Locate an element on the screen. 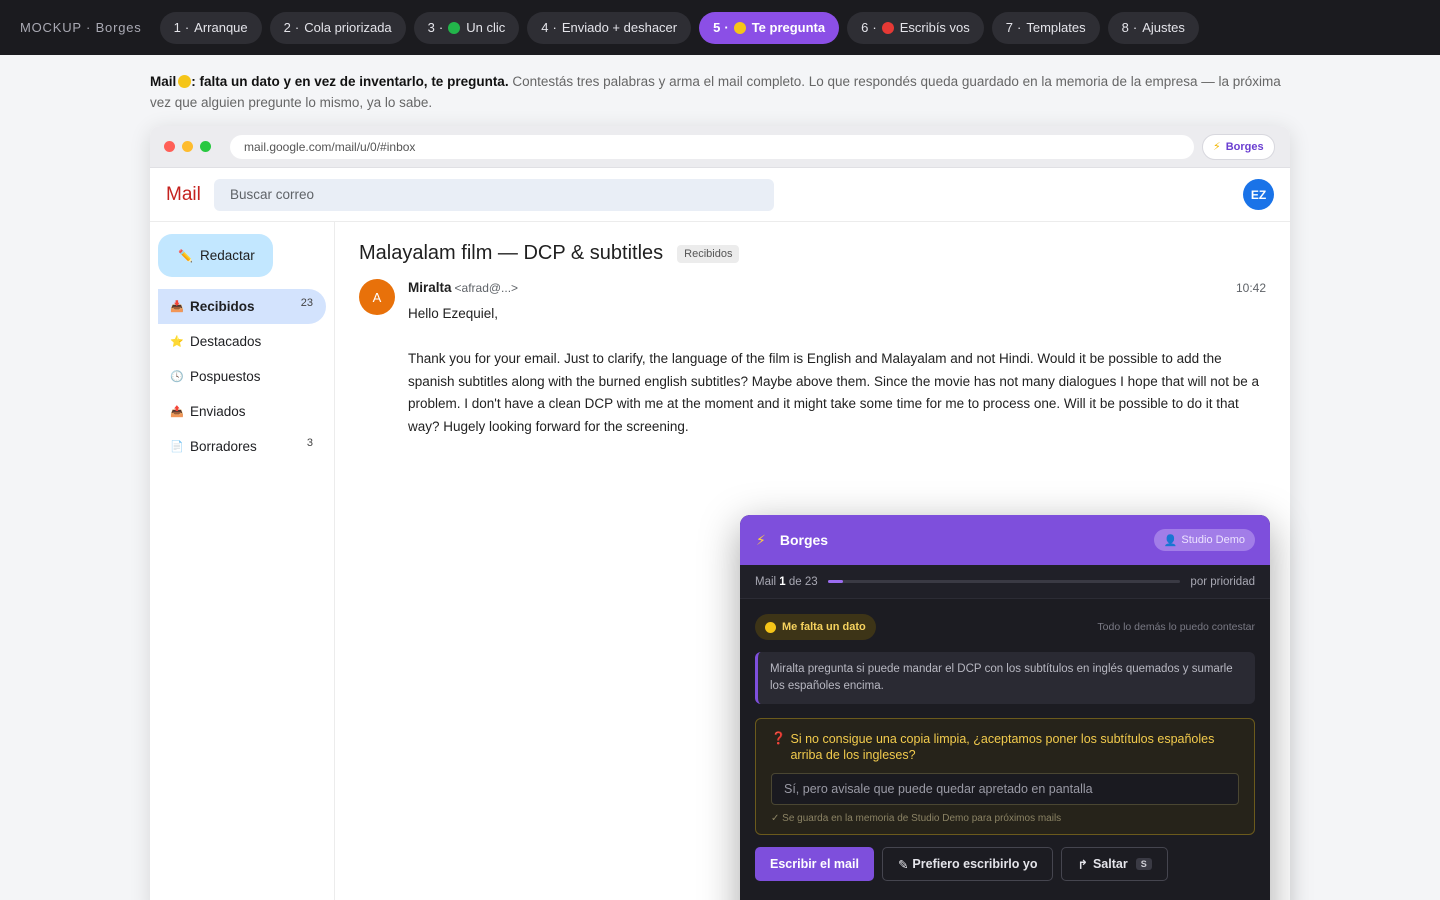 This screenshot has height=900, width=1440. user-icon: 👤 is located at coordinates (1170, 540).